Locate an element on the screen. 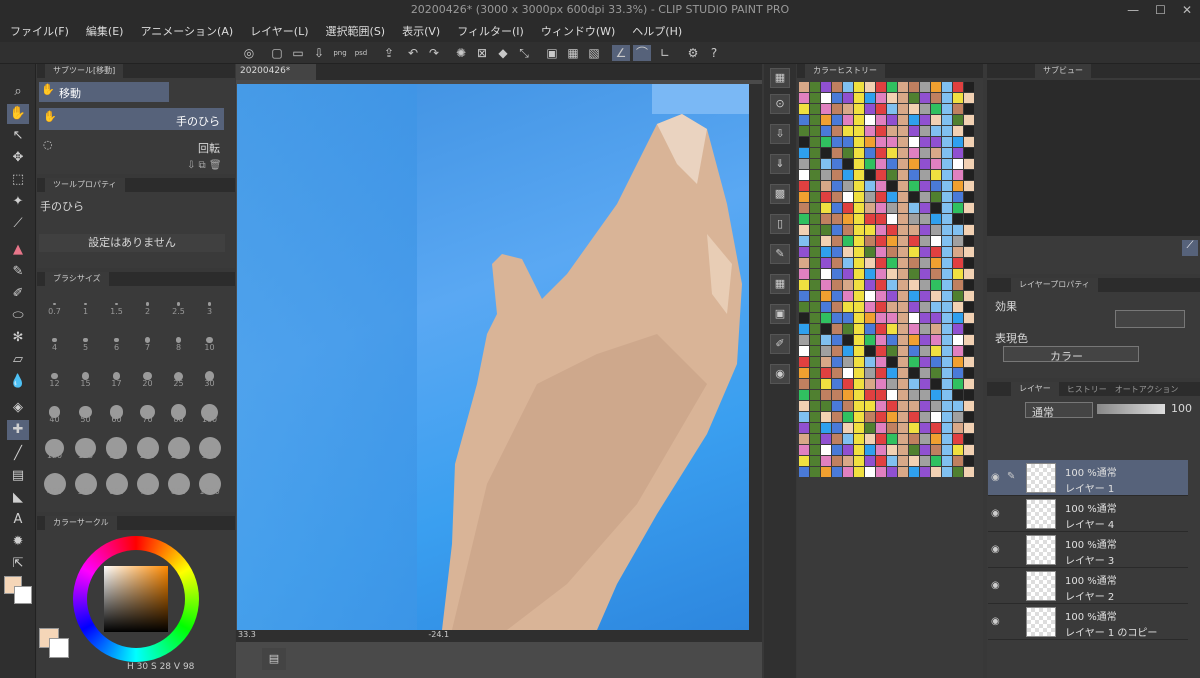 The image size is (1200, 678). brush-size-cell: 150 is located at coordinates (85, 447).